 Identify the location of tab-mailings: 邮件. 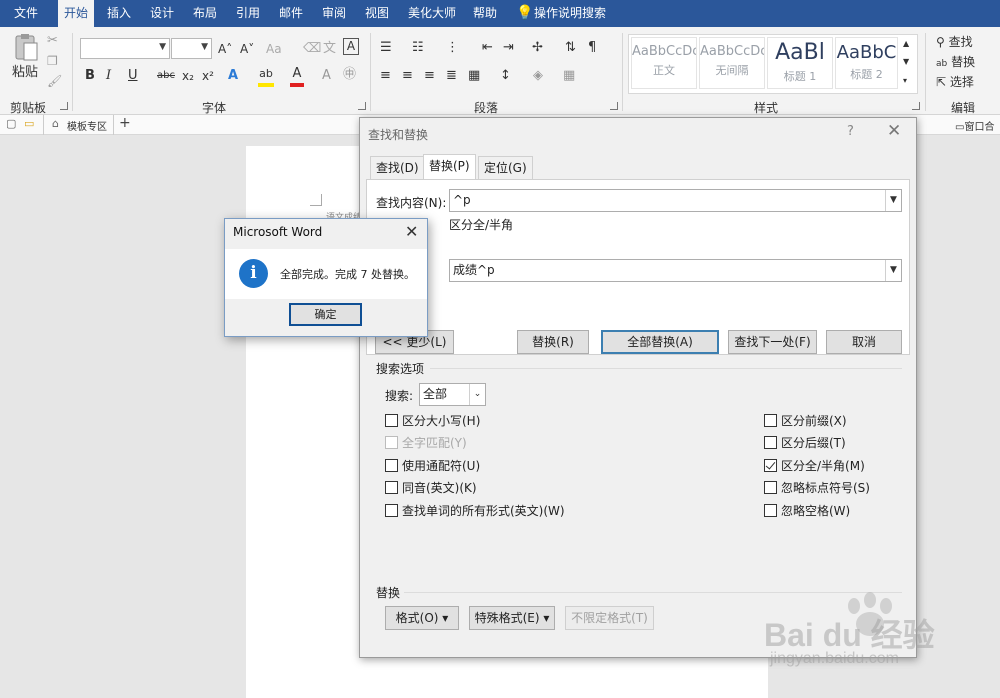
(291, 13).